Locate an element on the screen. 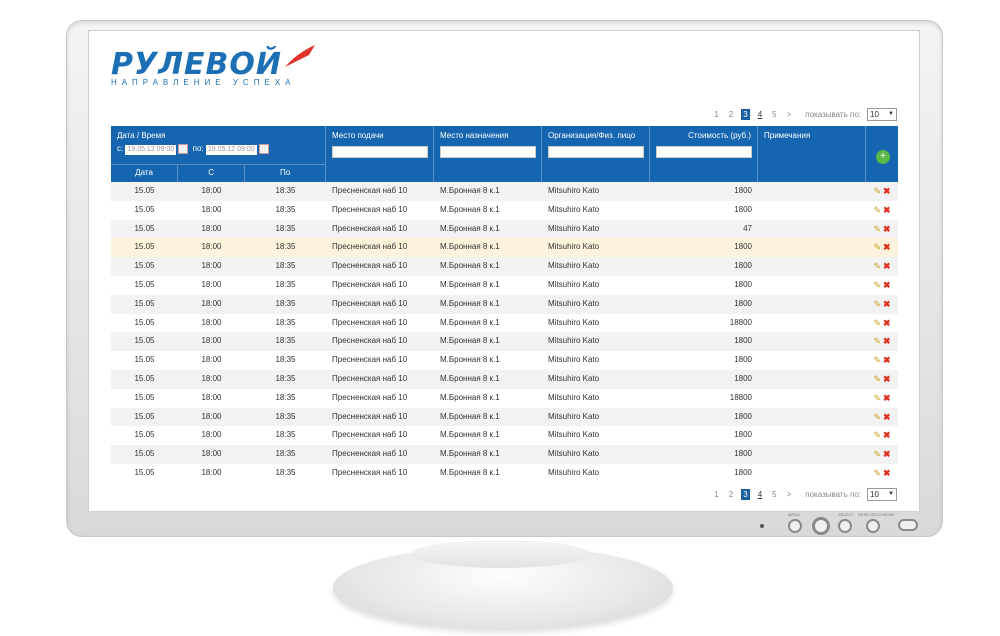  reset-button is located at coordinates (873, 526).